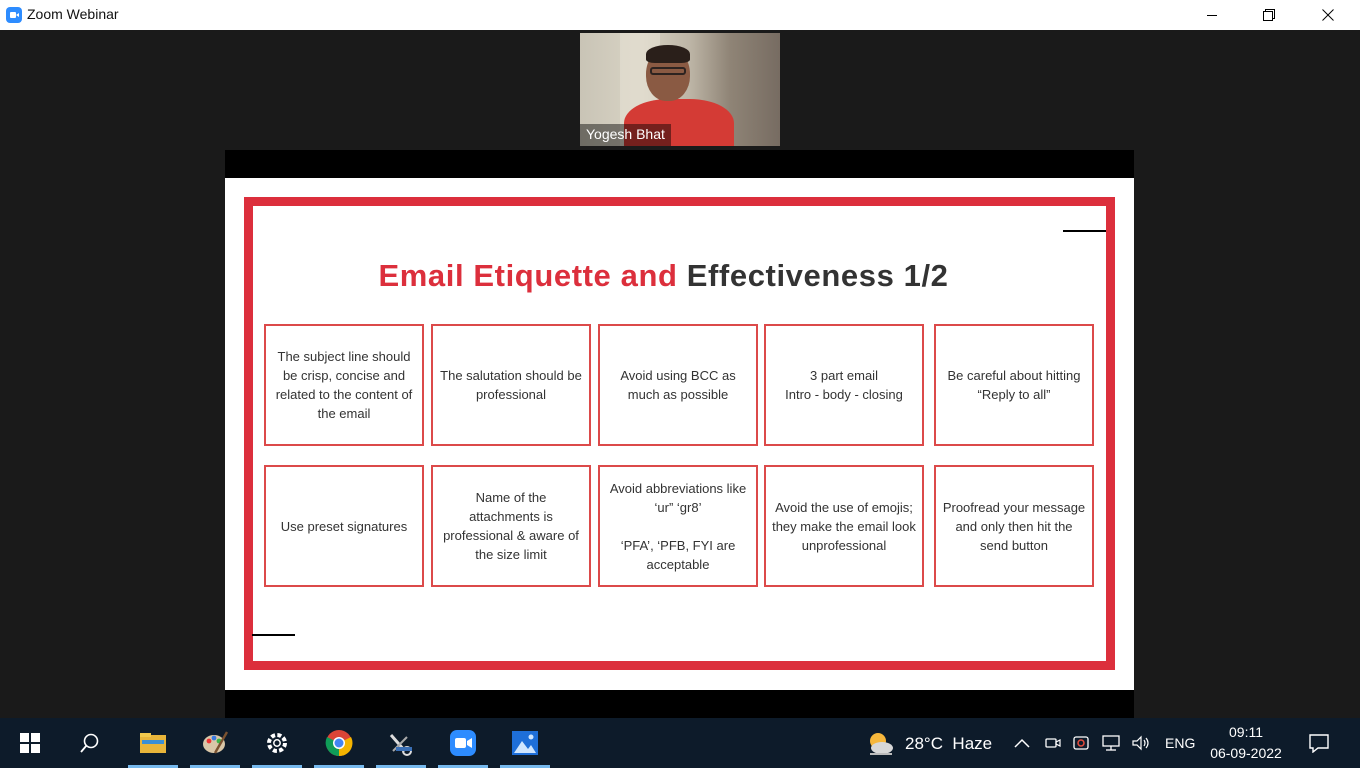 This screenshot has width=1360, height=768. What do you see at coordinates (678, 385) in the screenshot?
I see `etiquette-card: Avoid using BCC as much as possible` at bounding box center [678, 385].